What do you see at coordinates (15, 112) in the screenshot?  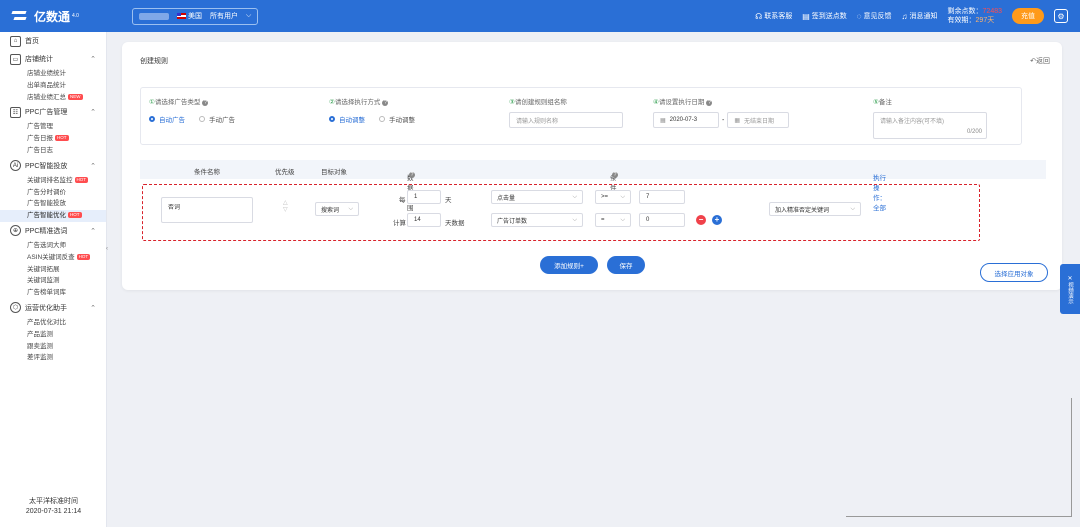 I see `ppc-icon: ☷` at bounding box center [15, 112].